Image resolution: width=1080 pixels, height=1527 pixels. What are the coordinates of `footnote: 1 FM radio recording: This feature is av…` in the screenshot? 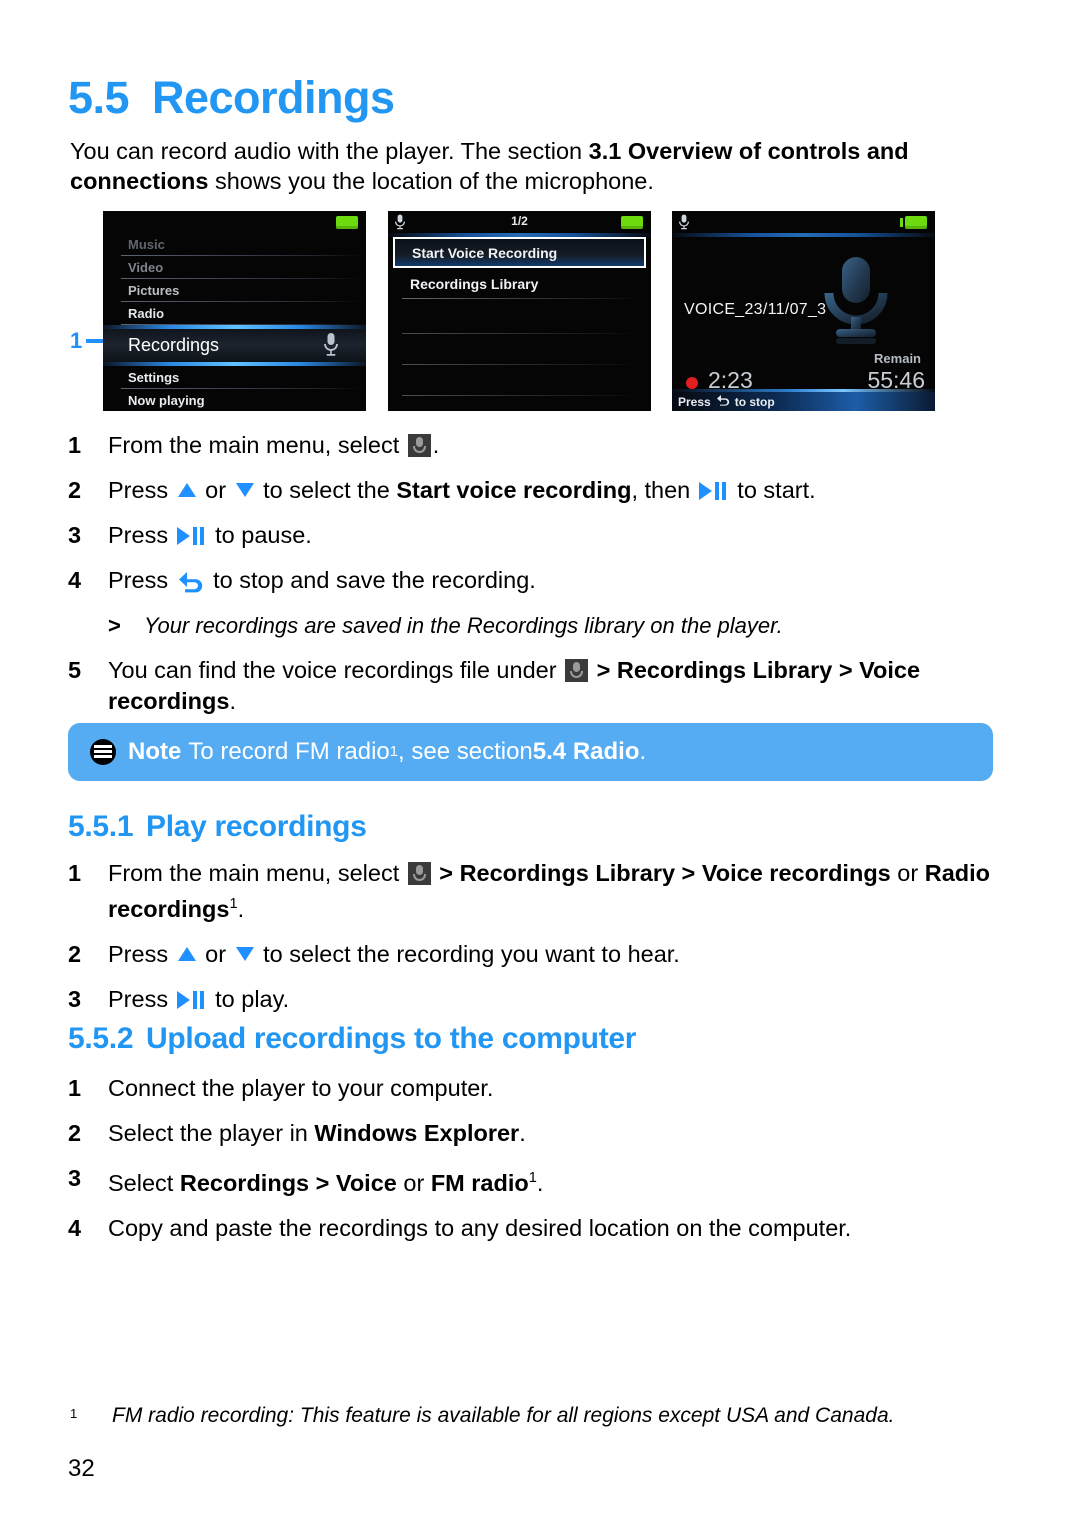 It's located at (520, 1416).